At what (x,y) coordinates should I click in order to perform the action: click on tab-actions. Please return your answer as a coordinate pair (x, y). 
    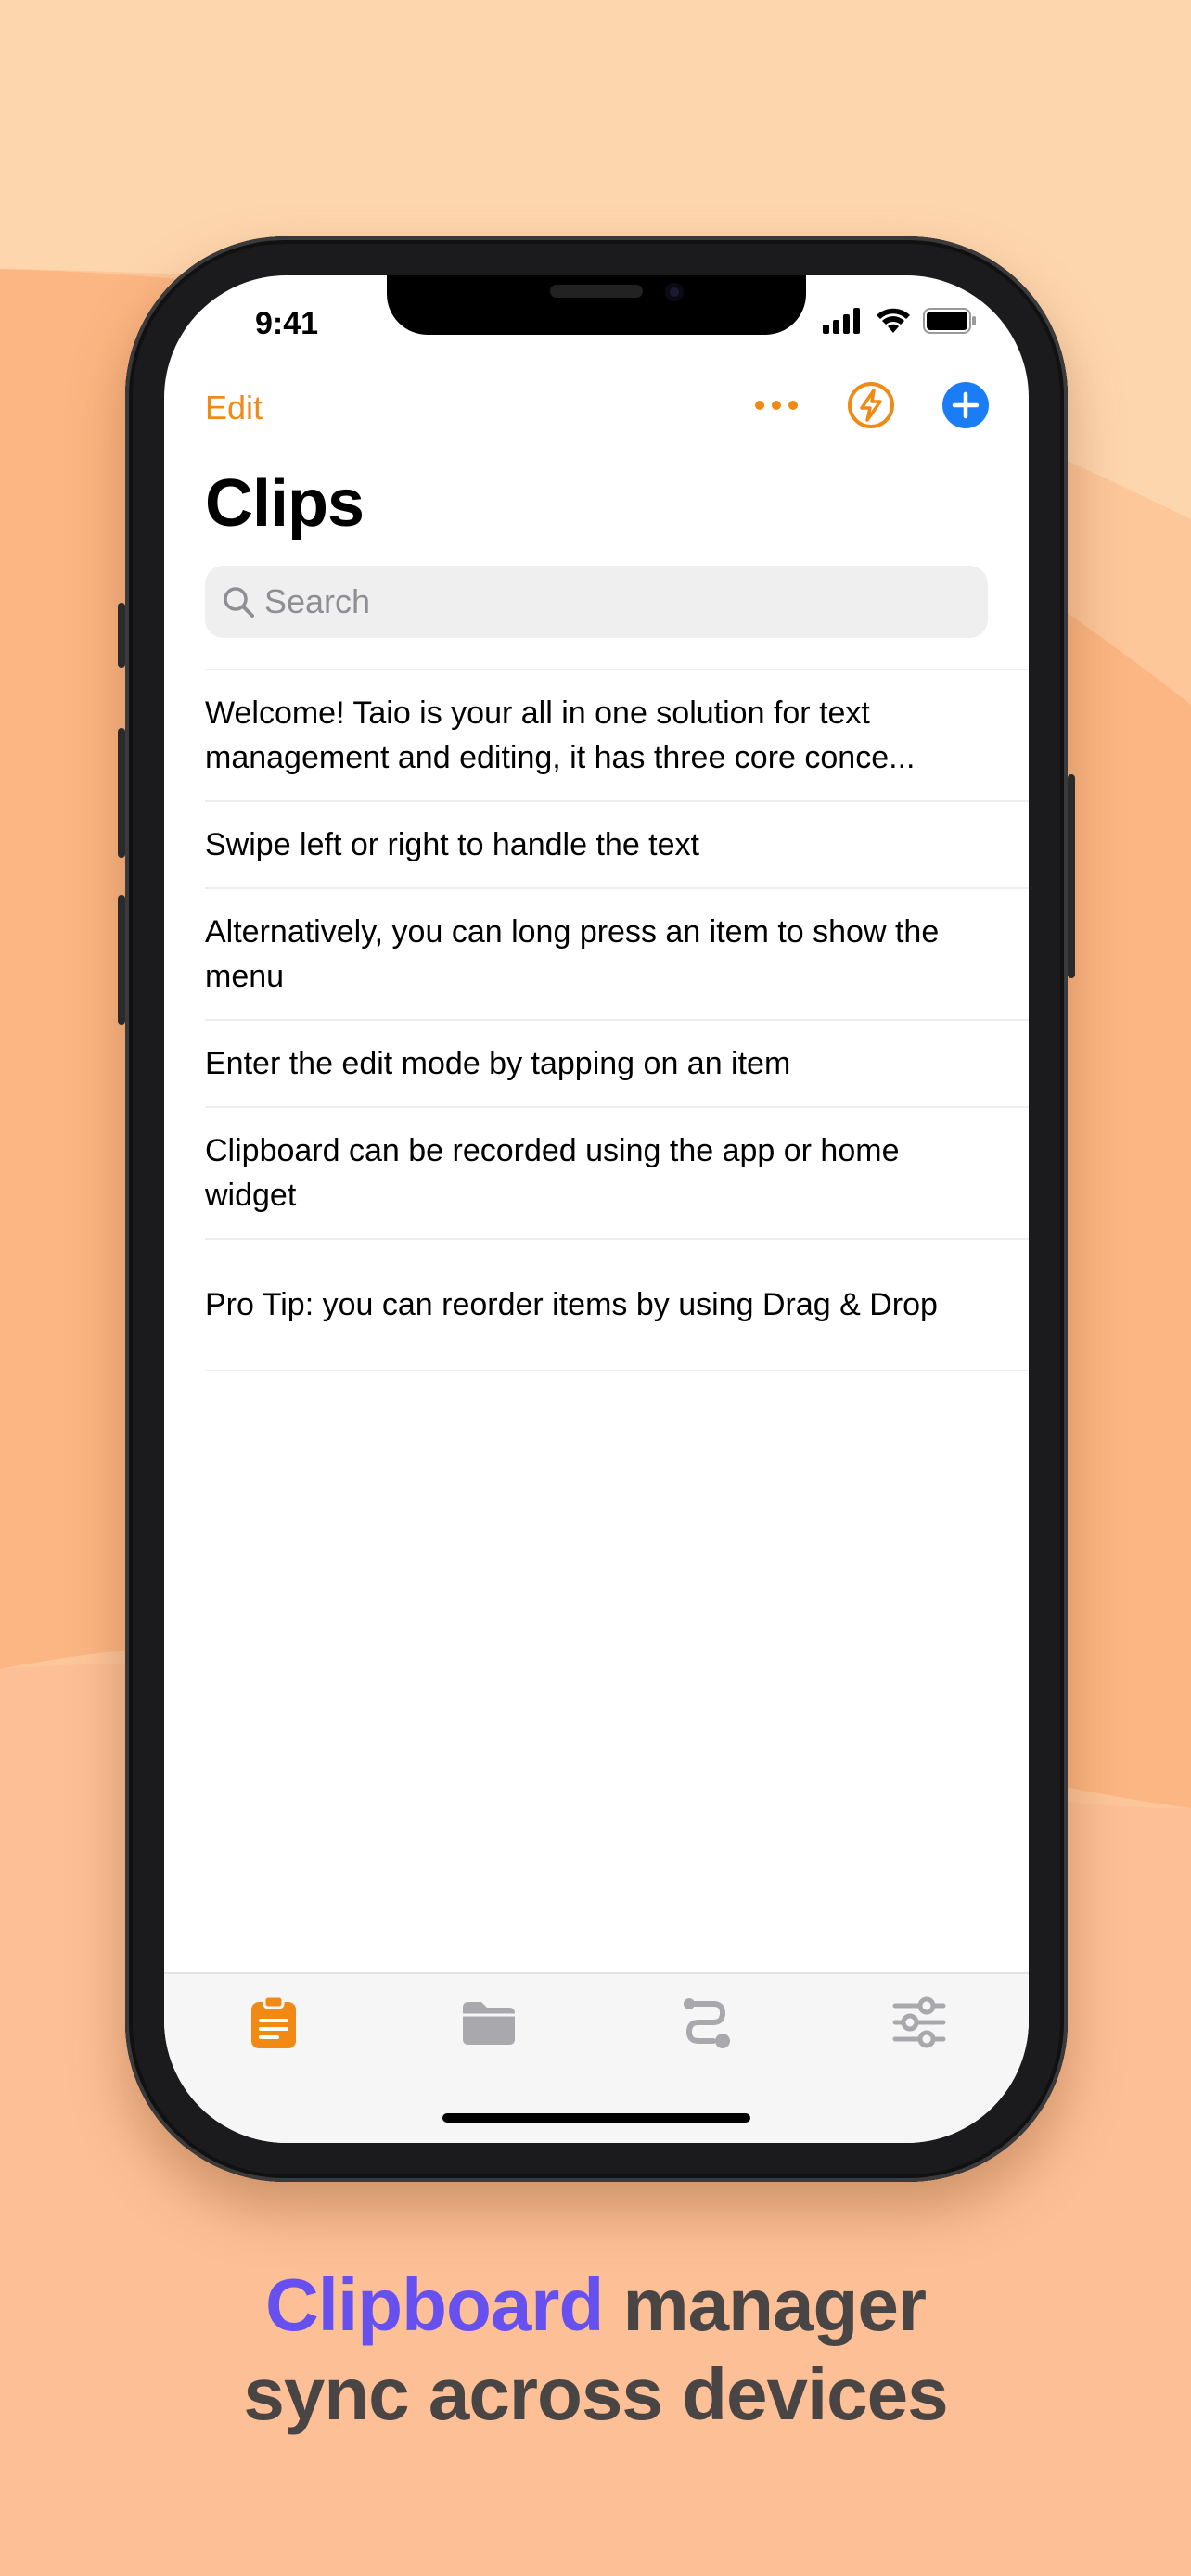
    Looking at the image, I should click on (706, 2022).